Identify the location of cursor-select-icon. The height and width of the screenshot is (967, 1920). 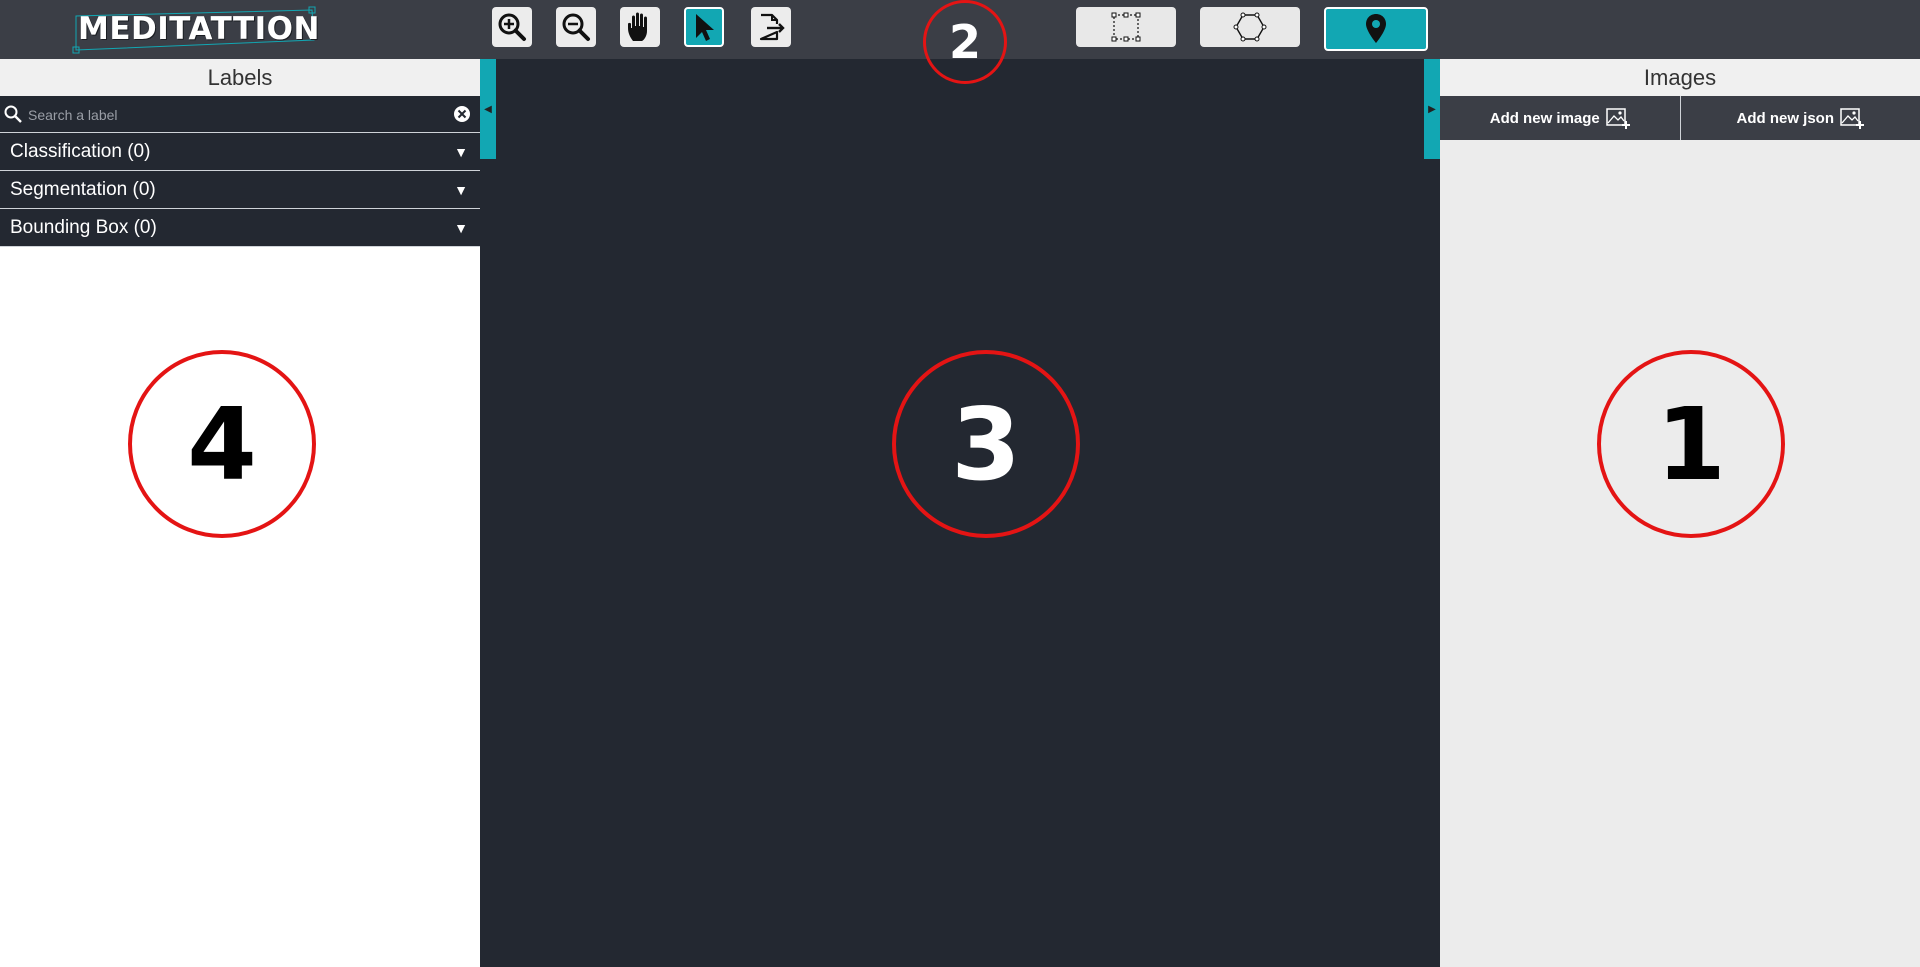
(705, 27).